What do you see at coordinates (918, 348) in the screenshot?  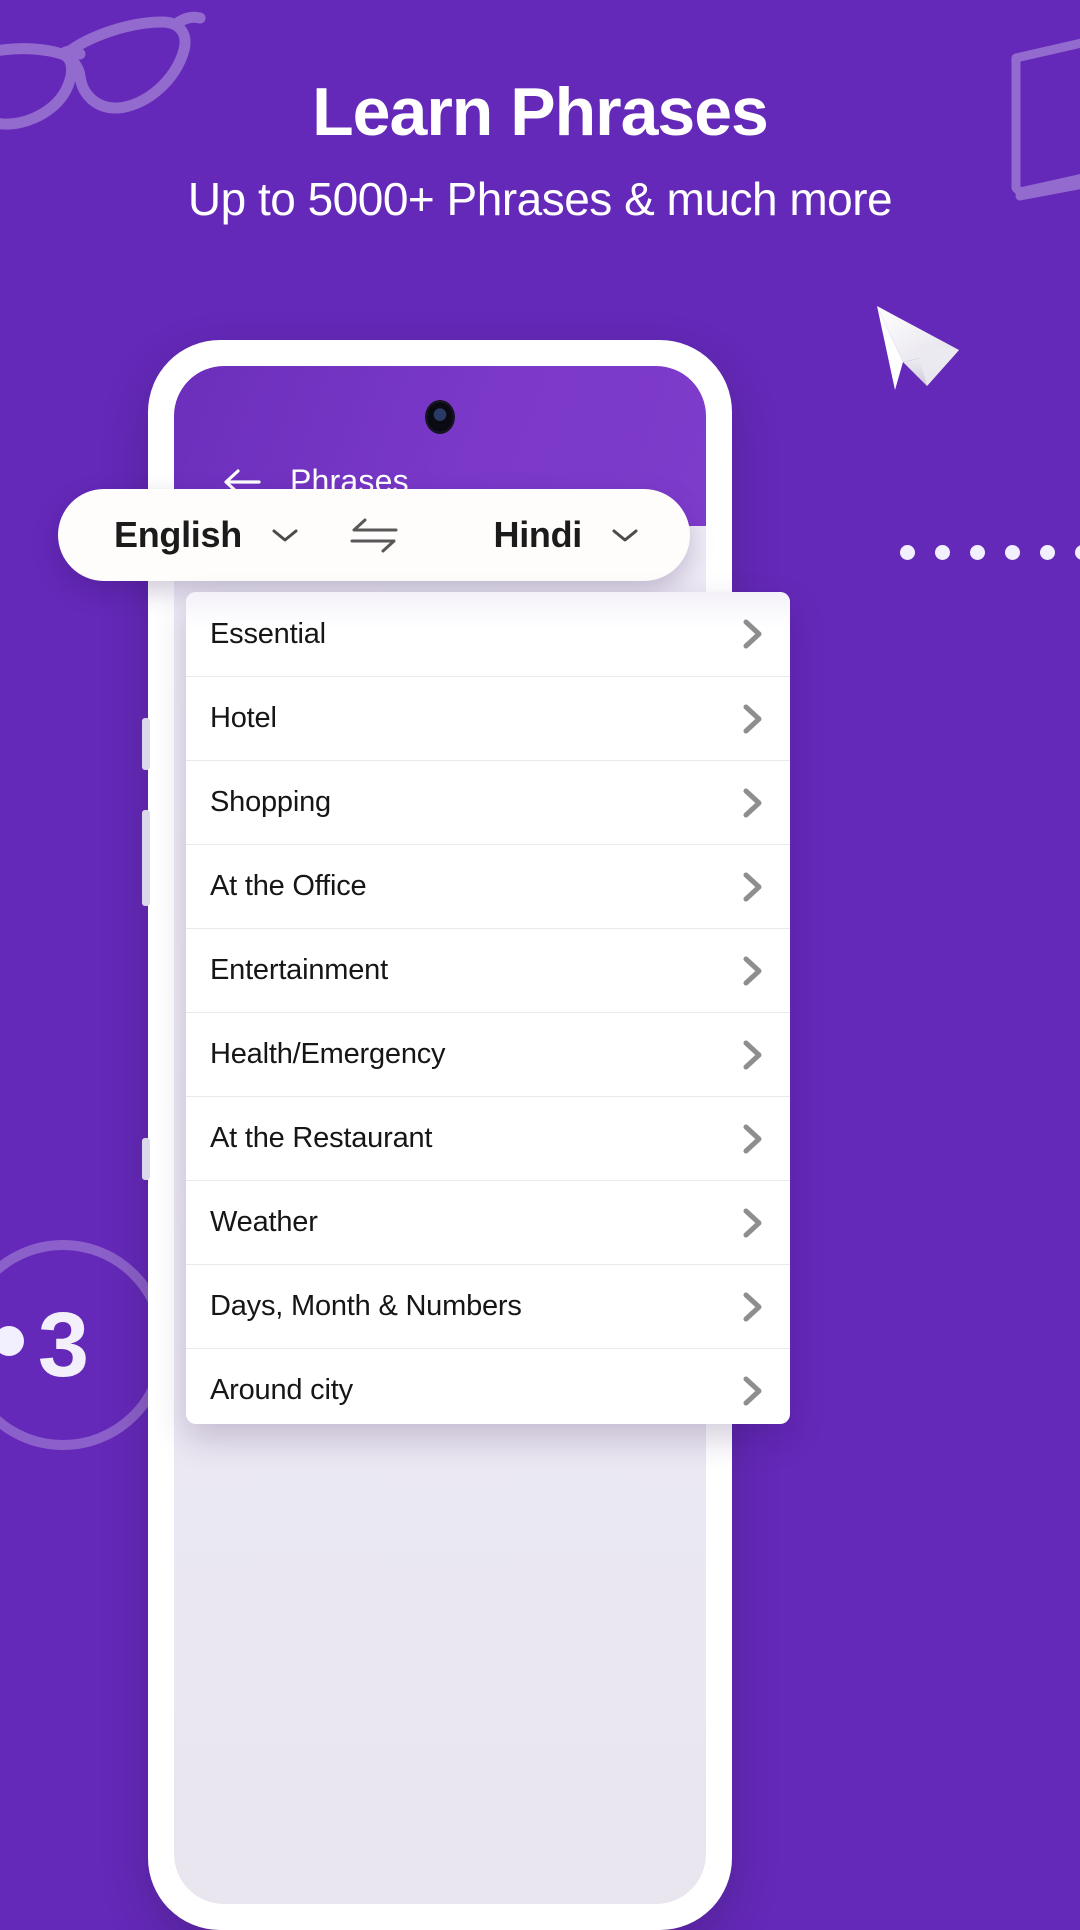 I see `paper-plane-icon` at bounding box center [918, 348].